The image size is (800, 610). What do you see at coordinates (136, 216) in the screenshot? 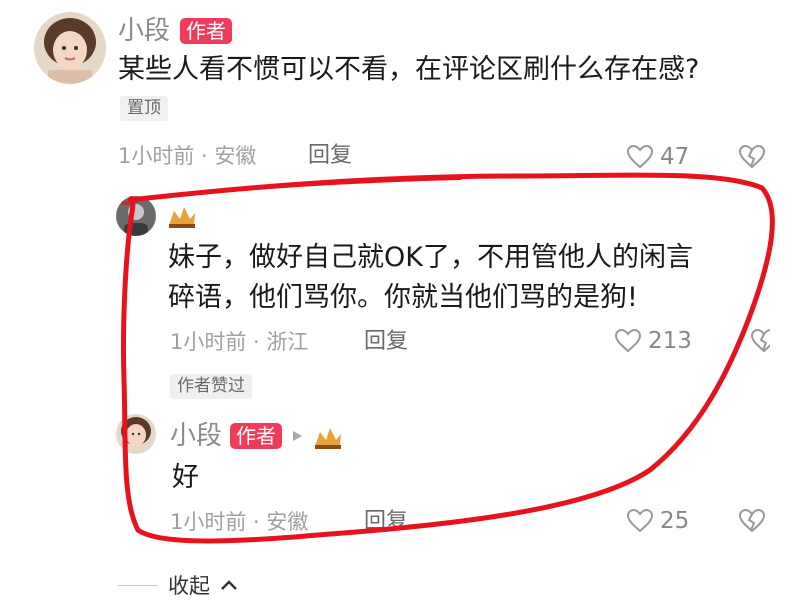
I see `reply-1-avatar` at bounding box center [136, 216].